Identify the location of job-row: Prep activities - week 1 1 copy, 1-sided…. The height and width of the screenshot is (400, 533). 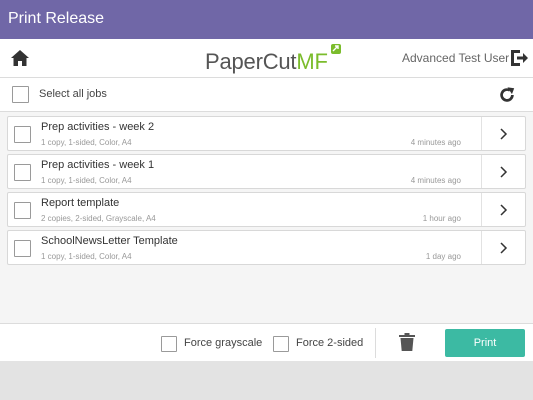
(266, 171).